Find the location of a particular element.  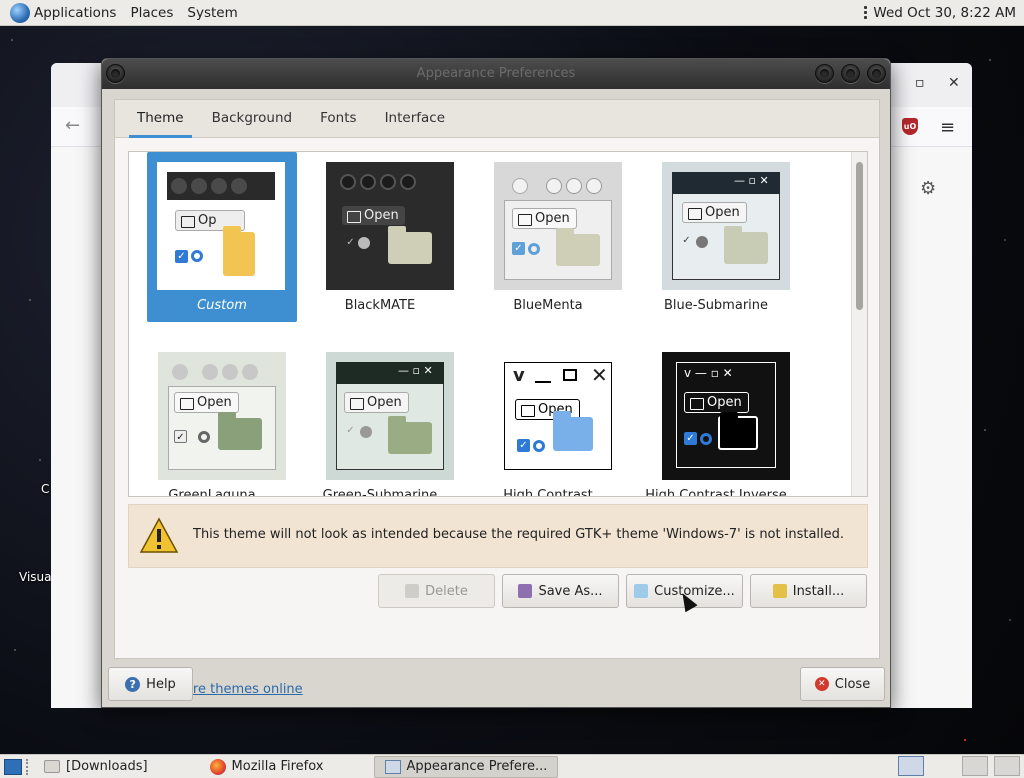

hamburger-menu-icon: ≡ is located at coordinates (947, 127).